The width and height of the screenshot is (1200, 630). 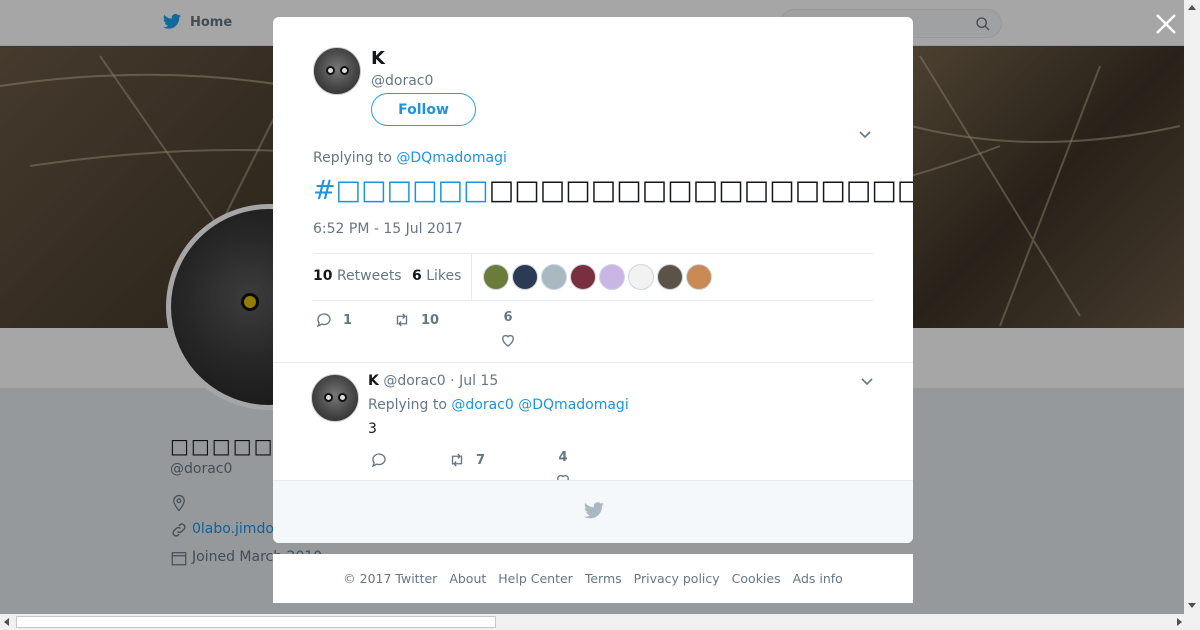 What do you see at coordinates (323, 276) in the screenshot?
I see `retweets-count: 10` at bounding box center [323, 276].